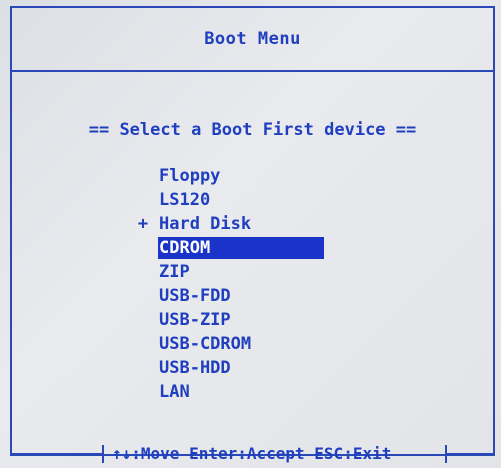 This screenshot has height=468, width=501. I want to click on device-label: USB-CDROM, so click(205, 344).